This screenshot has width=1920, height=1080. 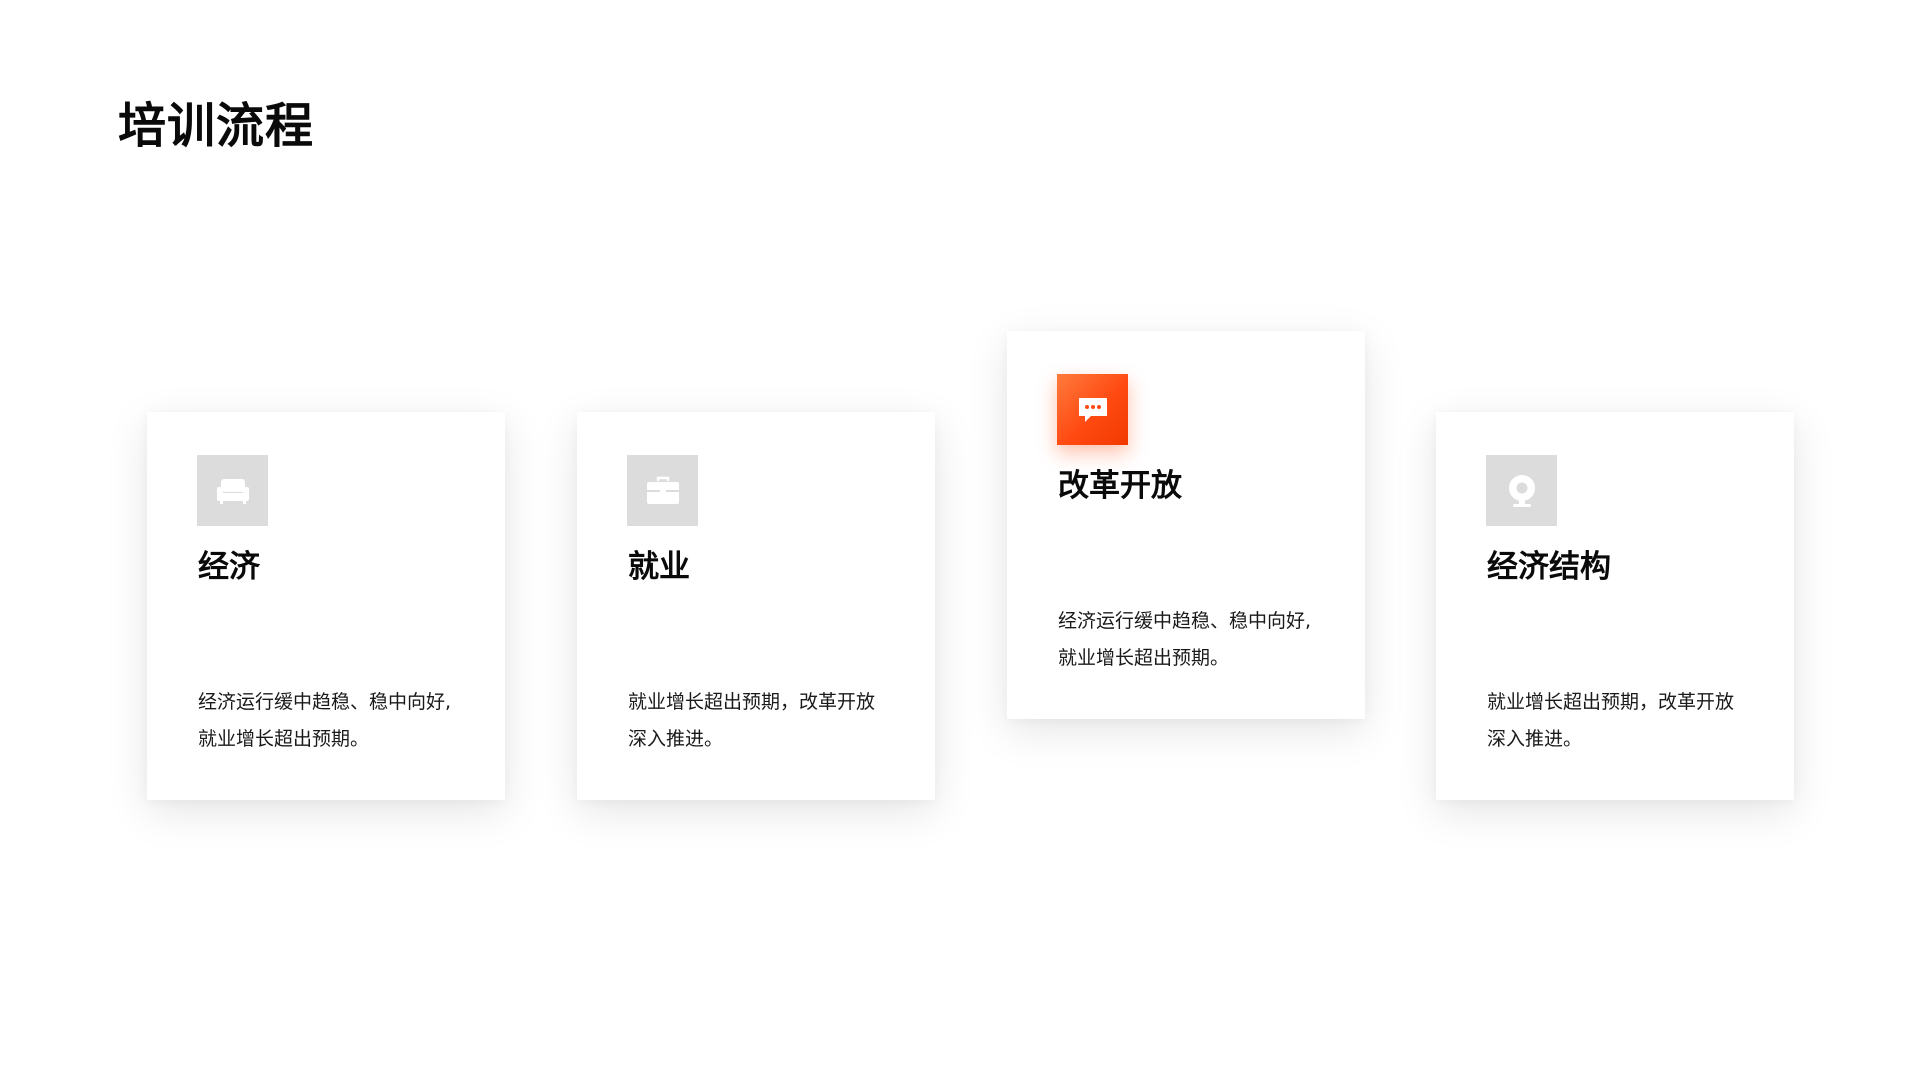 I want to click on card-reform-opening: 改革开放 经济运行缓中趋稳、稳中向好,就业增长超出预期。, so click(x=1186, y=525).